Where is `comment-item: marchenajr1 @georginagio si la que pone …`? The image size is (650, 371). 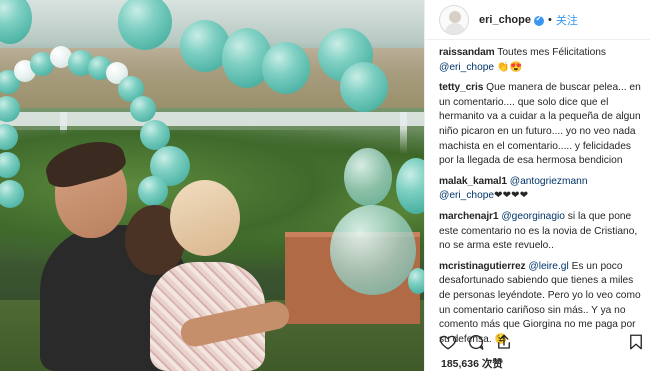
comment-item: marchenajr1 @georginagio si la que pone … is located at coordinates (542, 232).